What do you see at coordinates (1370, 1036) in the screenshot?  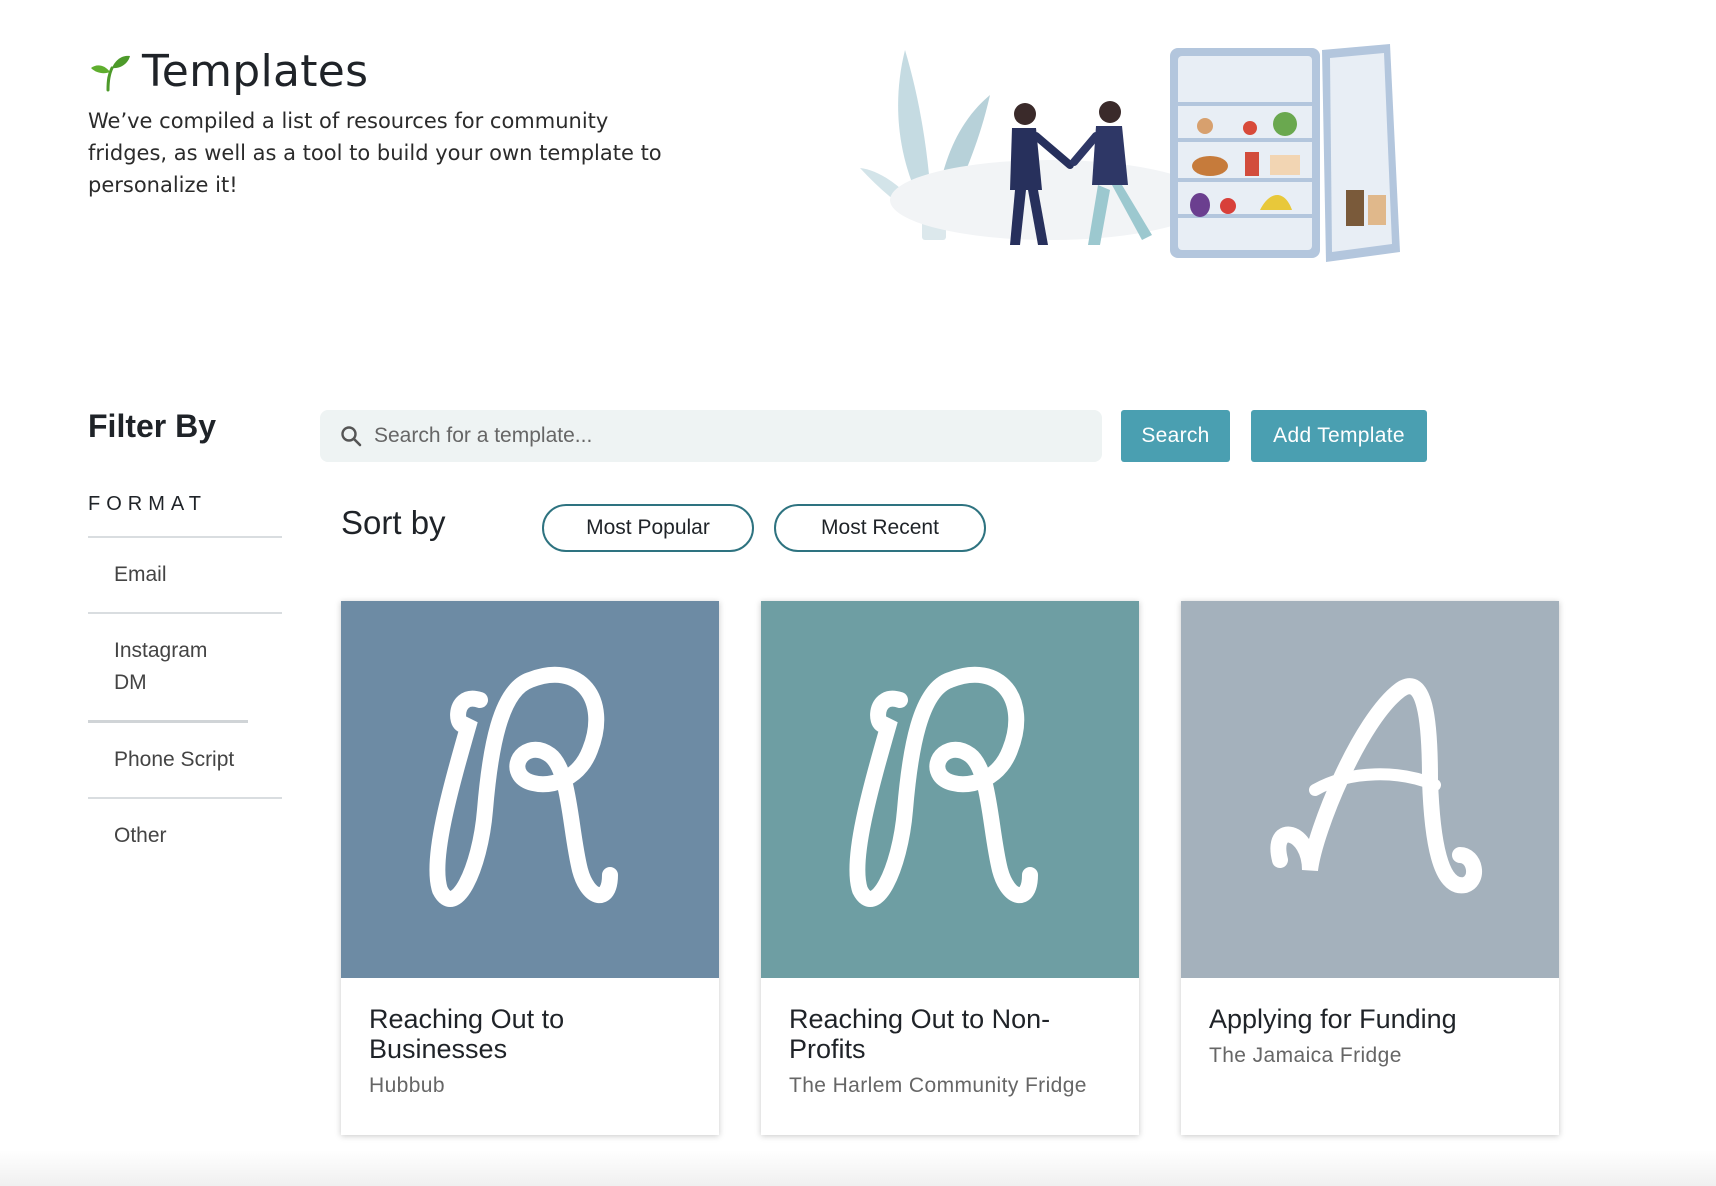 I see `card-body: Applying for Funding The Jamaica Fridge` at bounding box center [1370, 1036].